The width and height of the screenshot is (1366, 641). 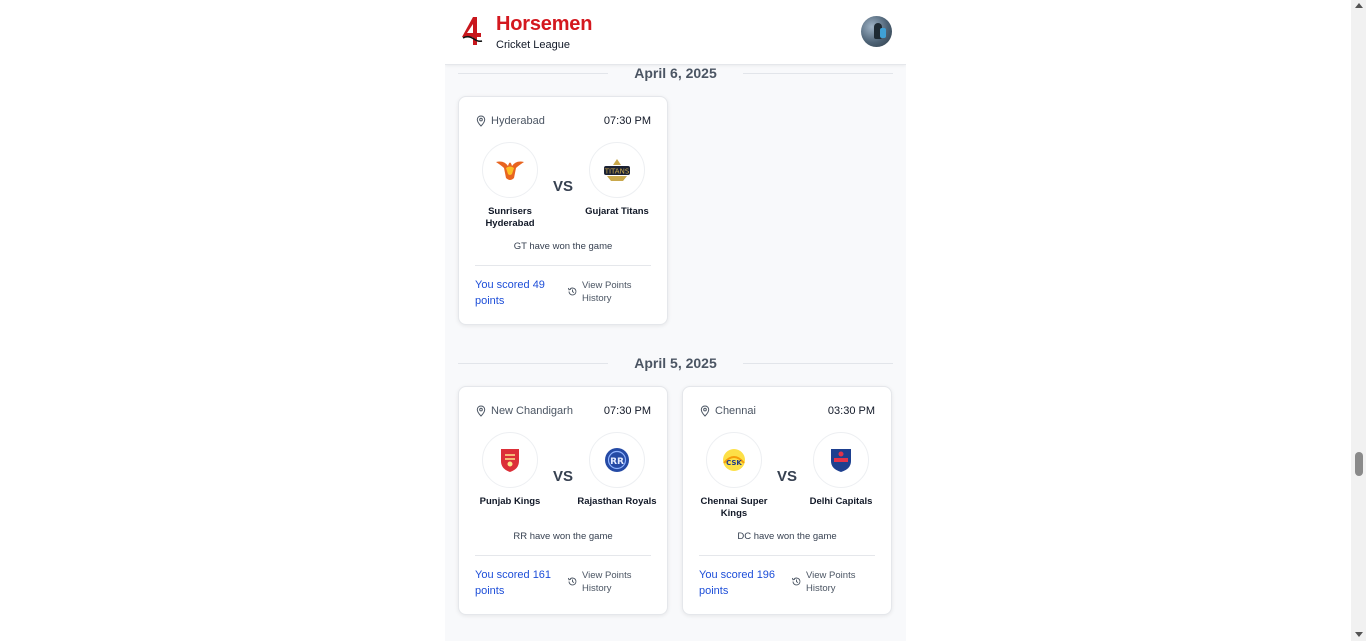 What do you see at coordinates (734, 507) in the screenshot?
I see `team-name: Chennai Super Kings` at bounding box center [734, 507].